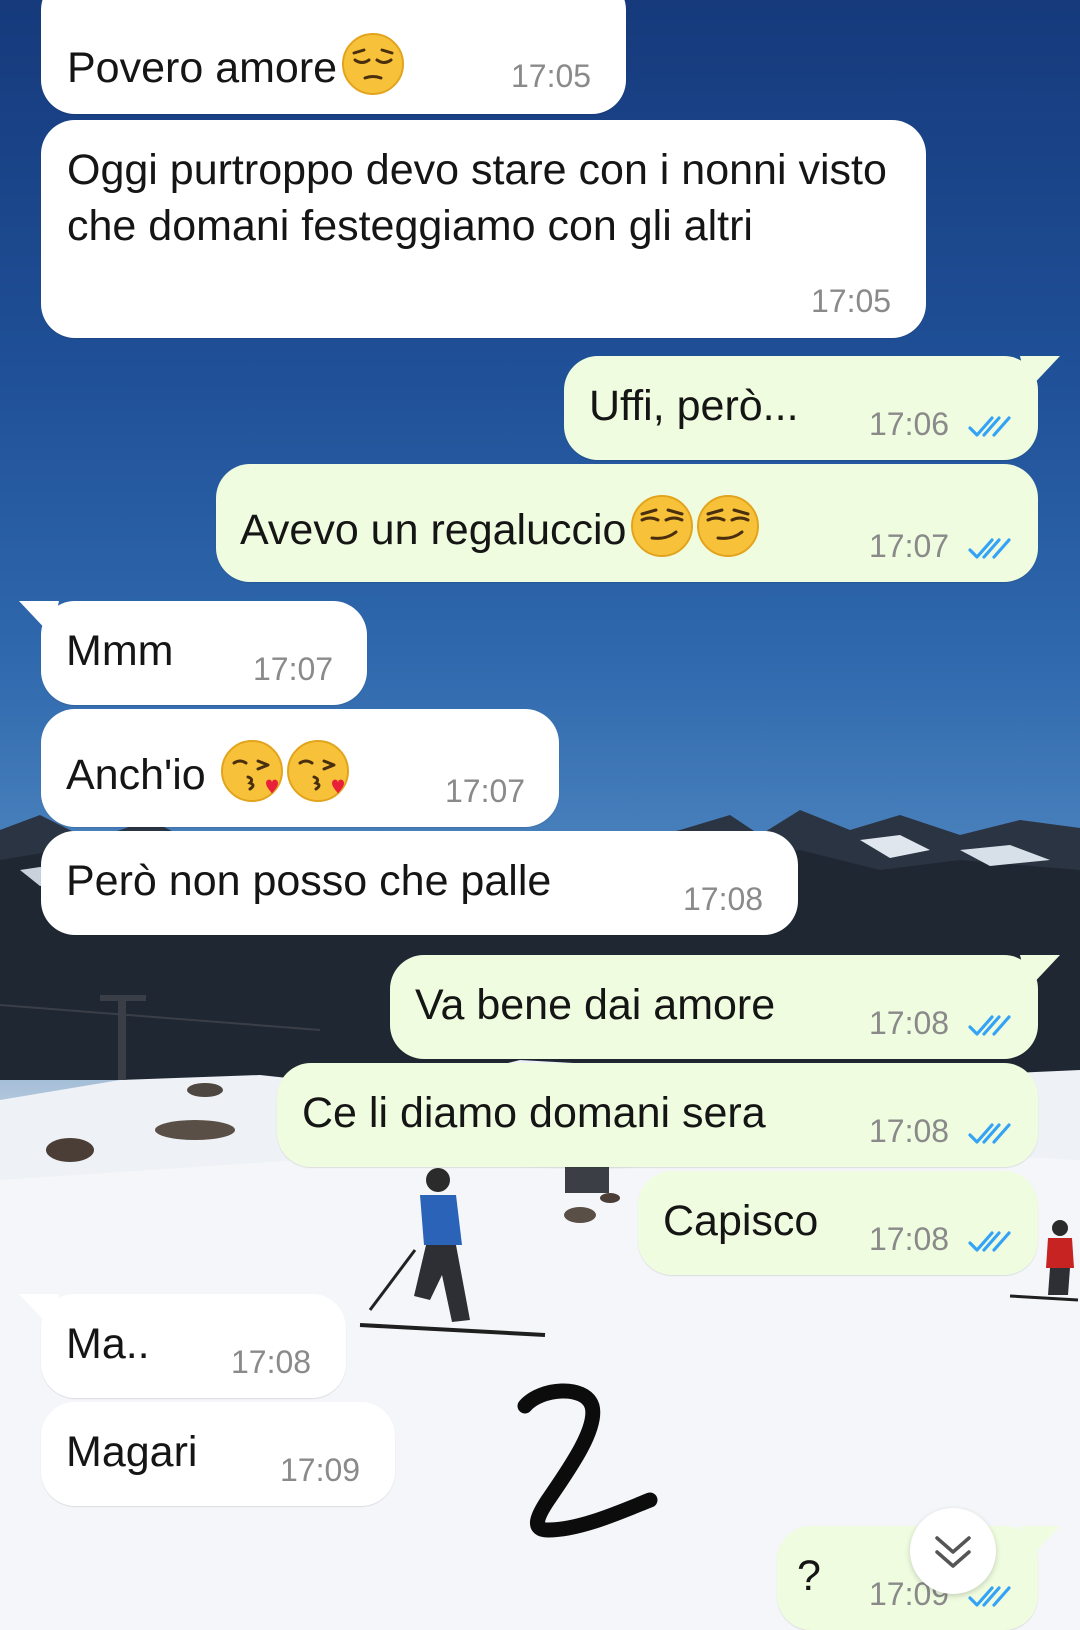 Image resolution: width=1080 pixels, height=1630 pixels. I want to click on message-outgoing: Ce li diamo domani sera 17:08, so click(657, 1115).